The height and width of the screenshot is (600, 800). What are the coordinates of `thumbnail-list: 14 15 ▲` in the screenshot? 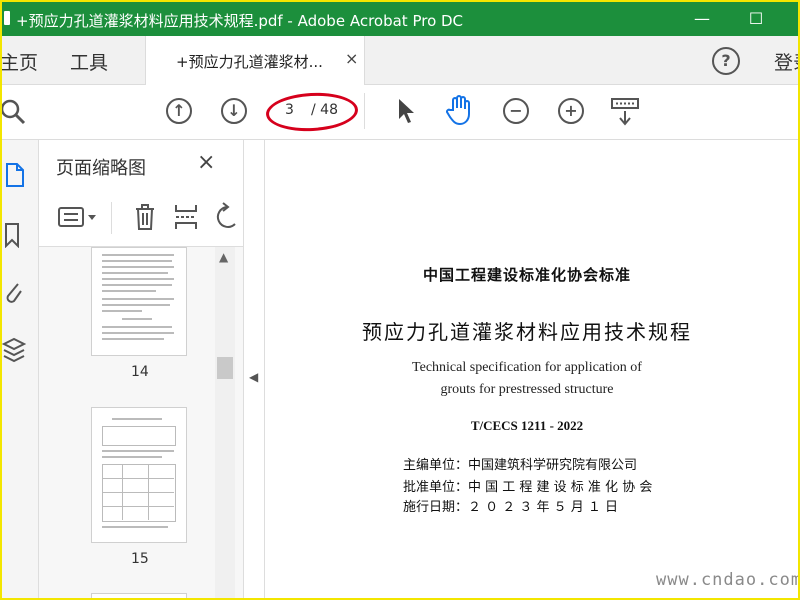 It's located at (141, 422).